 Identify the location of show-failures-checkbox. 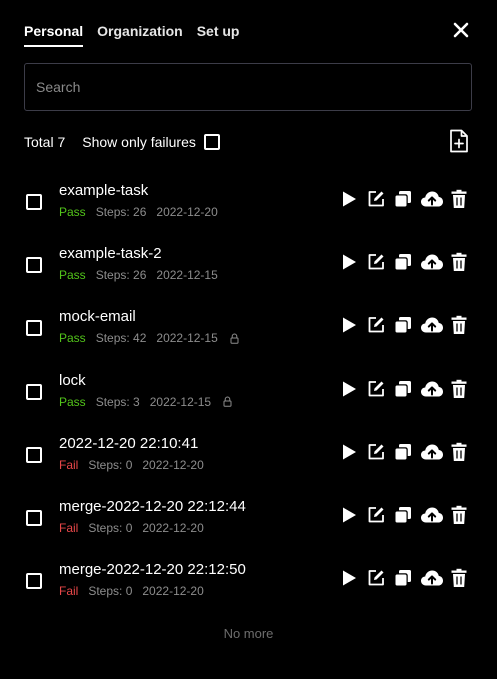
(211, 142).